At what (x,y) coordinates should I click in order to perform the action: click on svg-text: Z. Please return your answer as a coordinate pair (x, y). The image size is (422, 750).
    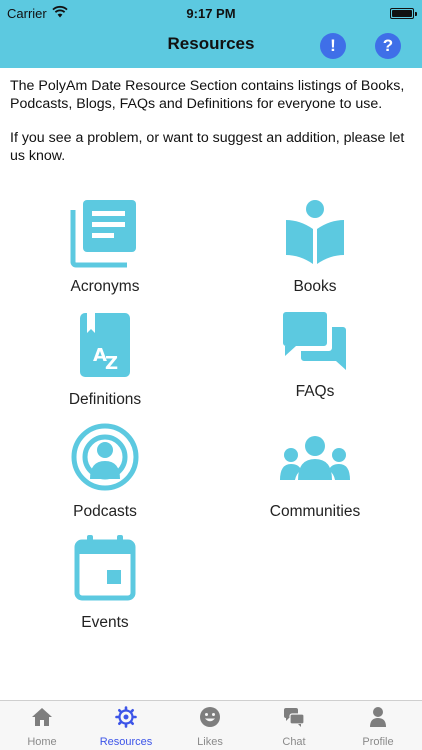
    Looking at the image, I should click on (111, 363).